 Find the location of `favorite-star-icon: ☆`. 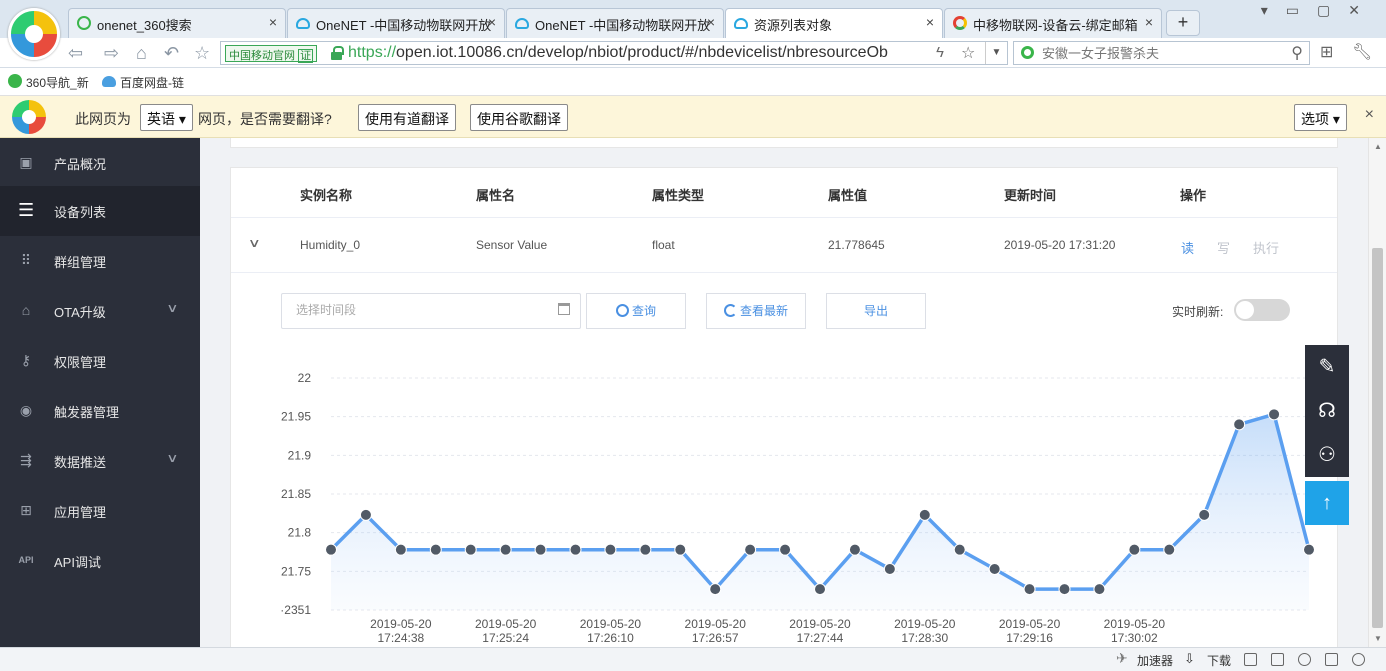

favorite-star-icon: ☆ is located at coordinates (968, 53).